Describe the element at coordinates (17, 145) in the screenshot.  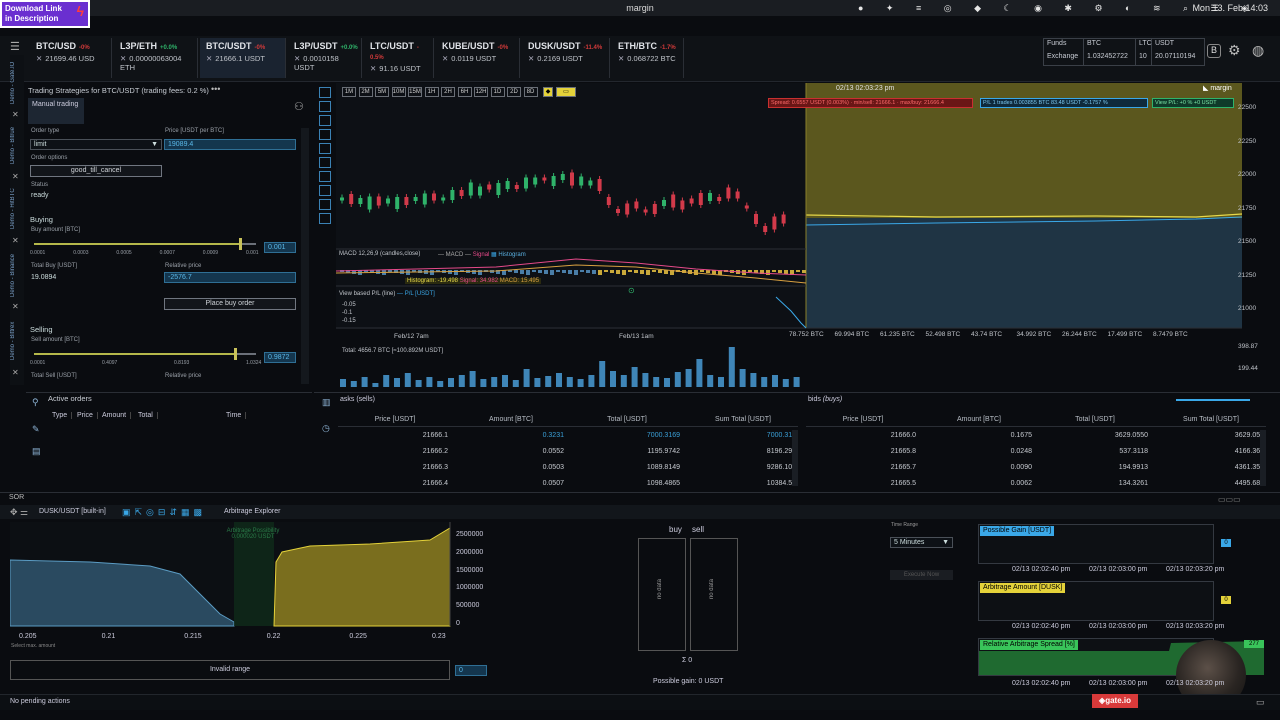
I see `rail-exchange-tab: Demo - Bitrue` at that location.